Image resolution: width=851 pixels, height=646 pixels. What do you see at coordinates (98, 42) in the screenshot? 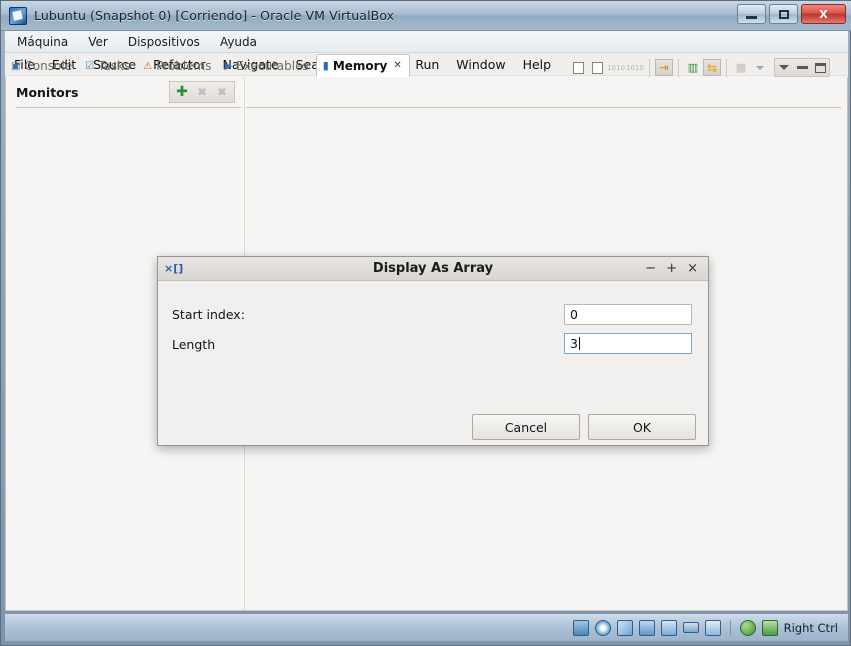
I see `vbox-menu-ver: Ver` at bounding box center [98, 42].